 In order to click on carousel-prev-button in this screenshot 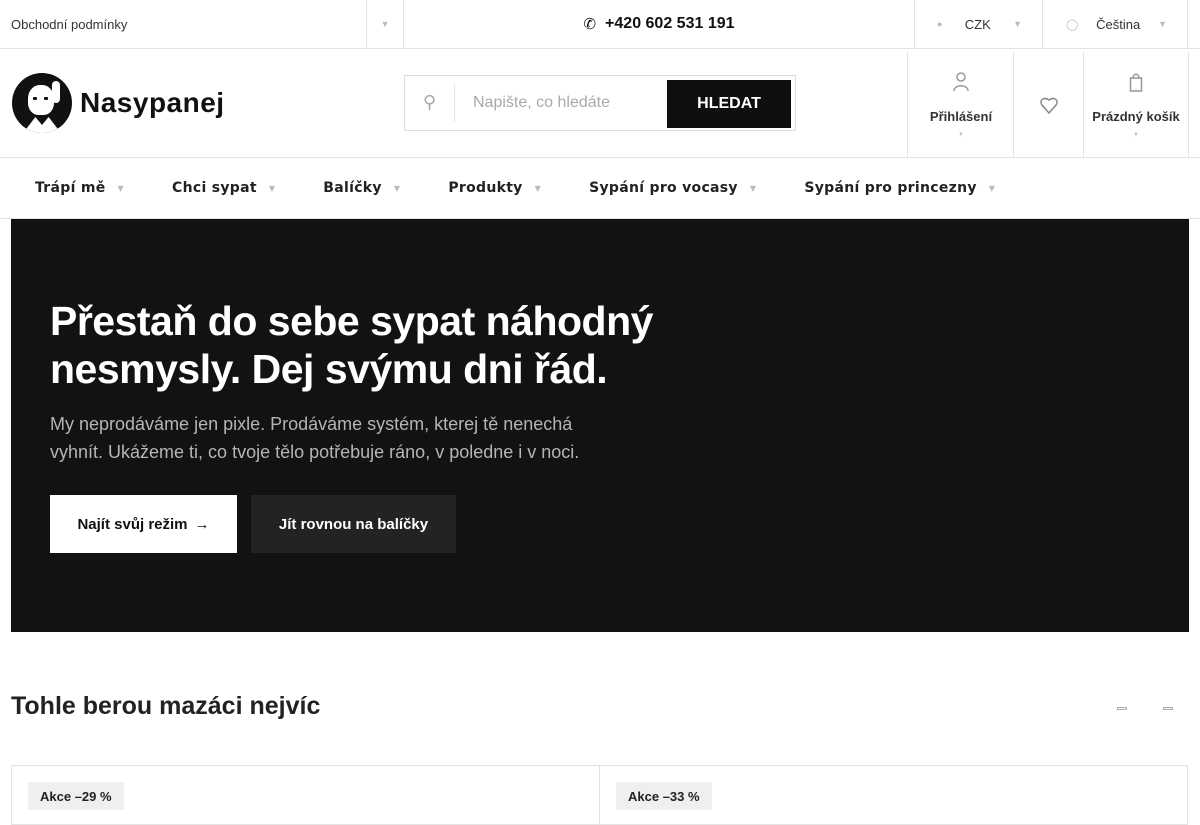, I will do `click(1122, 708)`.